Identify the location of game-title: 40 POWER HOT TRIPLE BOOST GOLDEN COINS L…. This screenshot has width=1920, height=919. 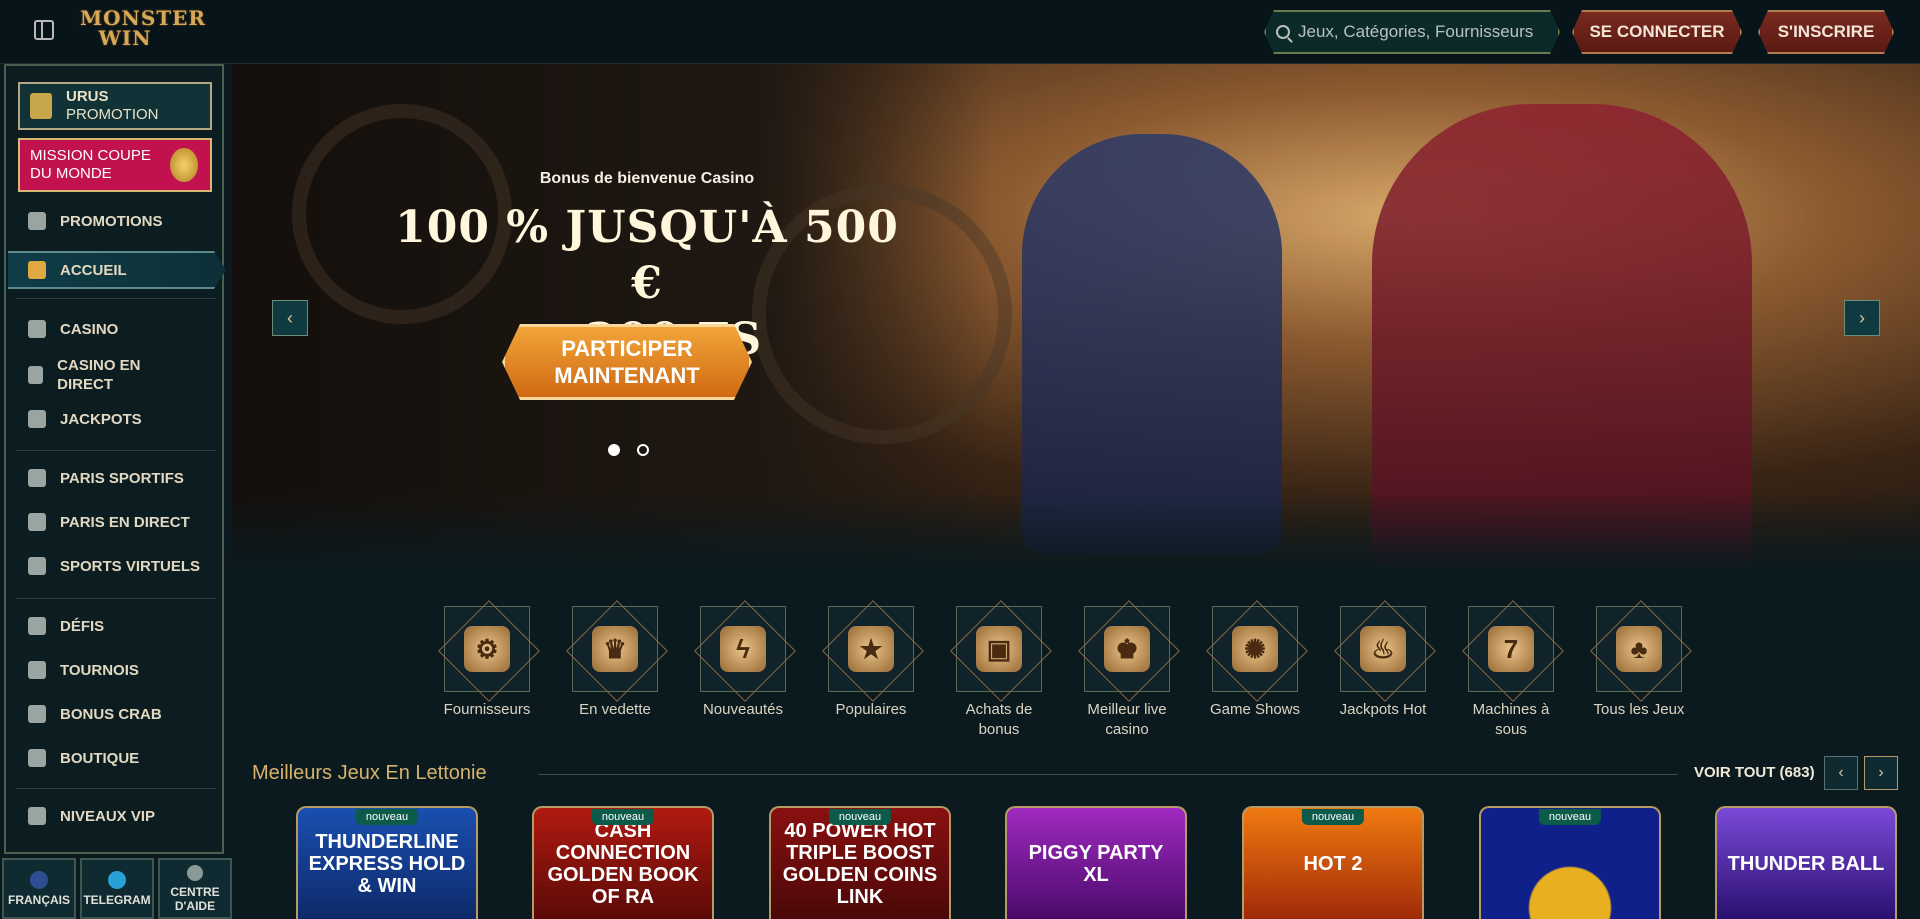
(860, 863).